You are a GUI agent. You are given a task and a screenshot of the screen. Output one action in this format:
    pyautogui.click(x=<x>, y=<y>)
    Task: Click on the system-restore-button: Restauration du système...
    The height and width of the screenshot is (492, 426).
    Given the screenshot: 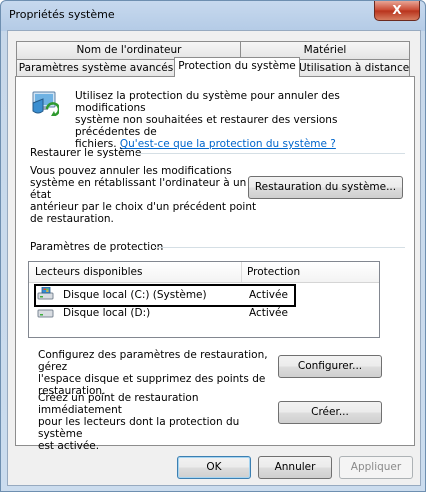 What is the action you would take?
    pyautogui.click(x=325, y=187)
    